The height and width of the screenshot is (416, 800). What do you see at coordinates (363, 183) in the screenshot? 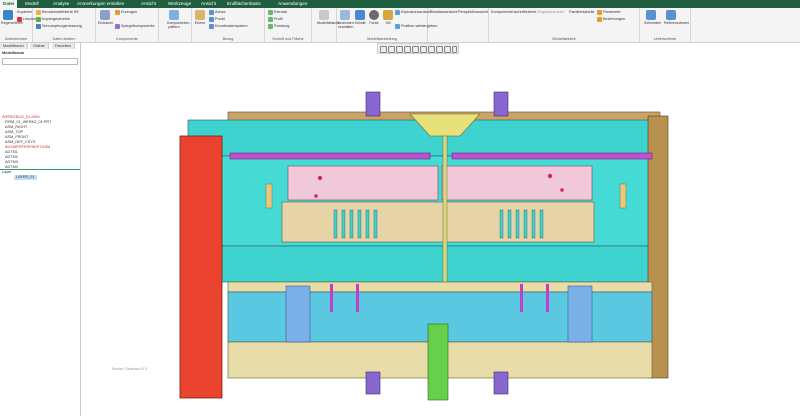
I see `insert-left` at bounding box center [363, 183].